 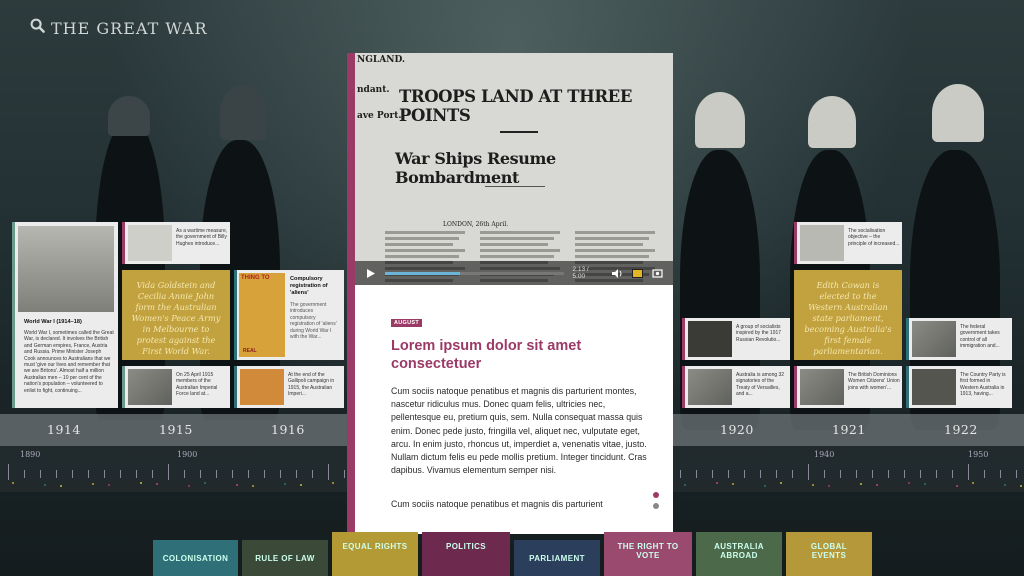 I want to click on year-1921: 1921, so click(x=849, y=429).